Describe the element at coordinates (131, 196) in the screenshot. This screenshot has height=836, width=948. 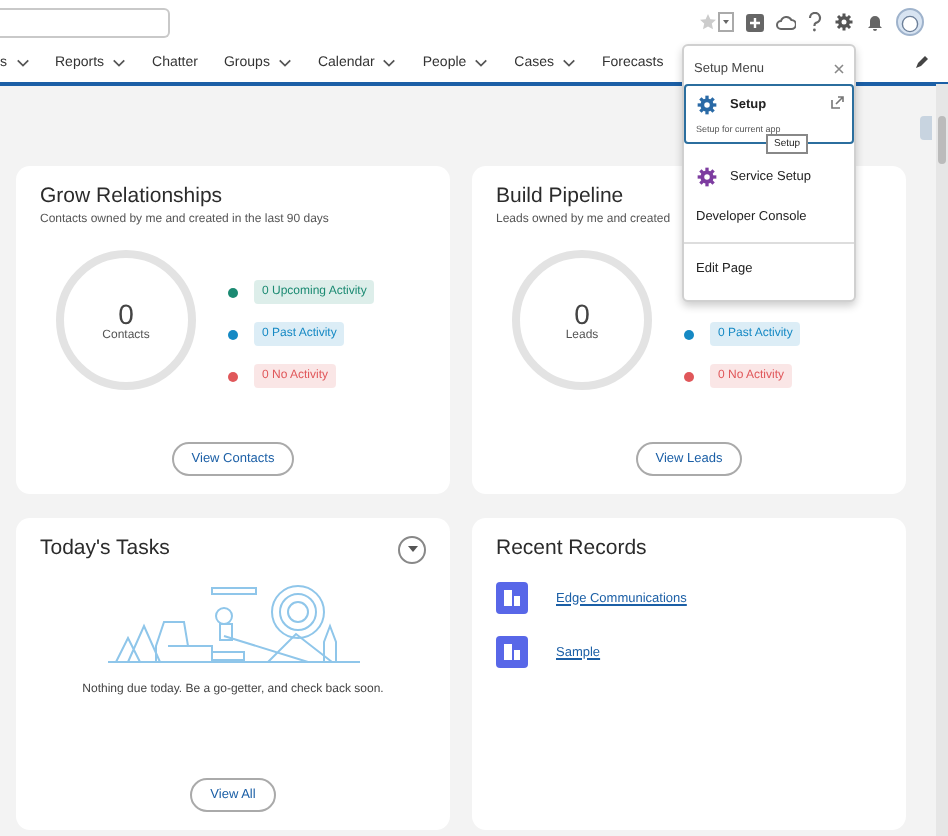
I see `card-title: Grow Relationships` at that location.